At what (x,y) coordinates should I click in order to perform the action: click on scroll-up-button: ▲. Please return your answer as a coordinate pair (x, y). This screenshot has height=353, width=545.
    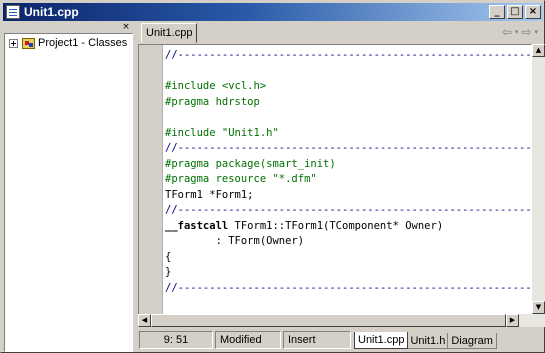
    Looking at the image, I should click on (538, 50).